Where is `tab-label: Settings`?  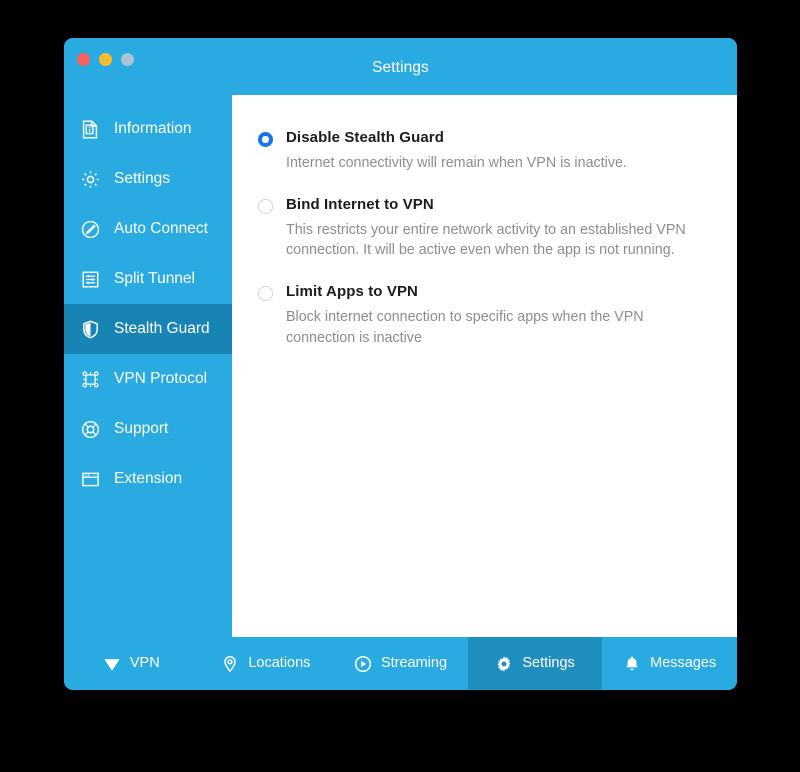
tab-label: Settings is located at coordinates (548, 662).